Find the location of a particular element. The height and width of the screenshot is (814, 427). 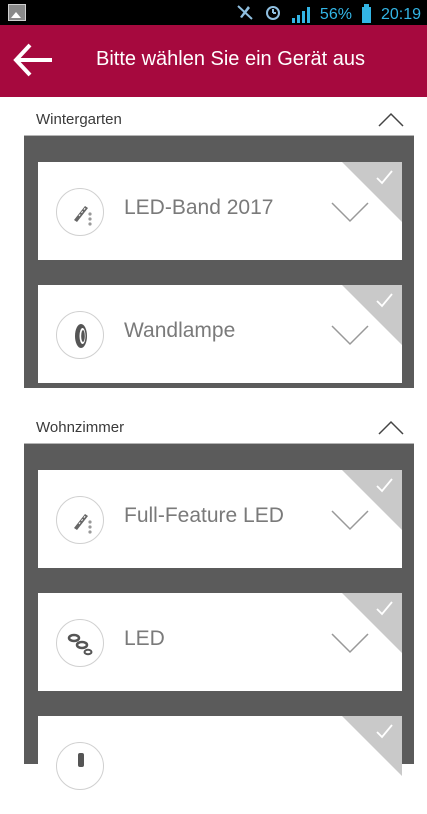

device-card: LED-Band 2017 is located at coordinates (220, 211).